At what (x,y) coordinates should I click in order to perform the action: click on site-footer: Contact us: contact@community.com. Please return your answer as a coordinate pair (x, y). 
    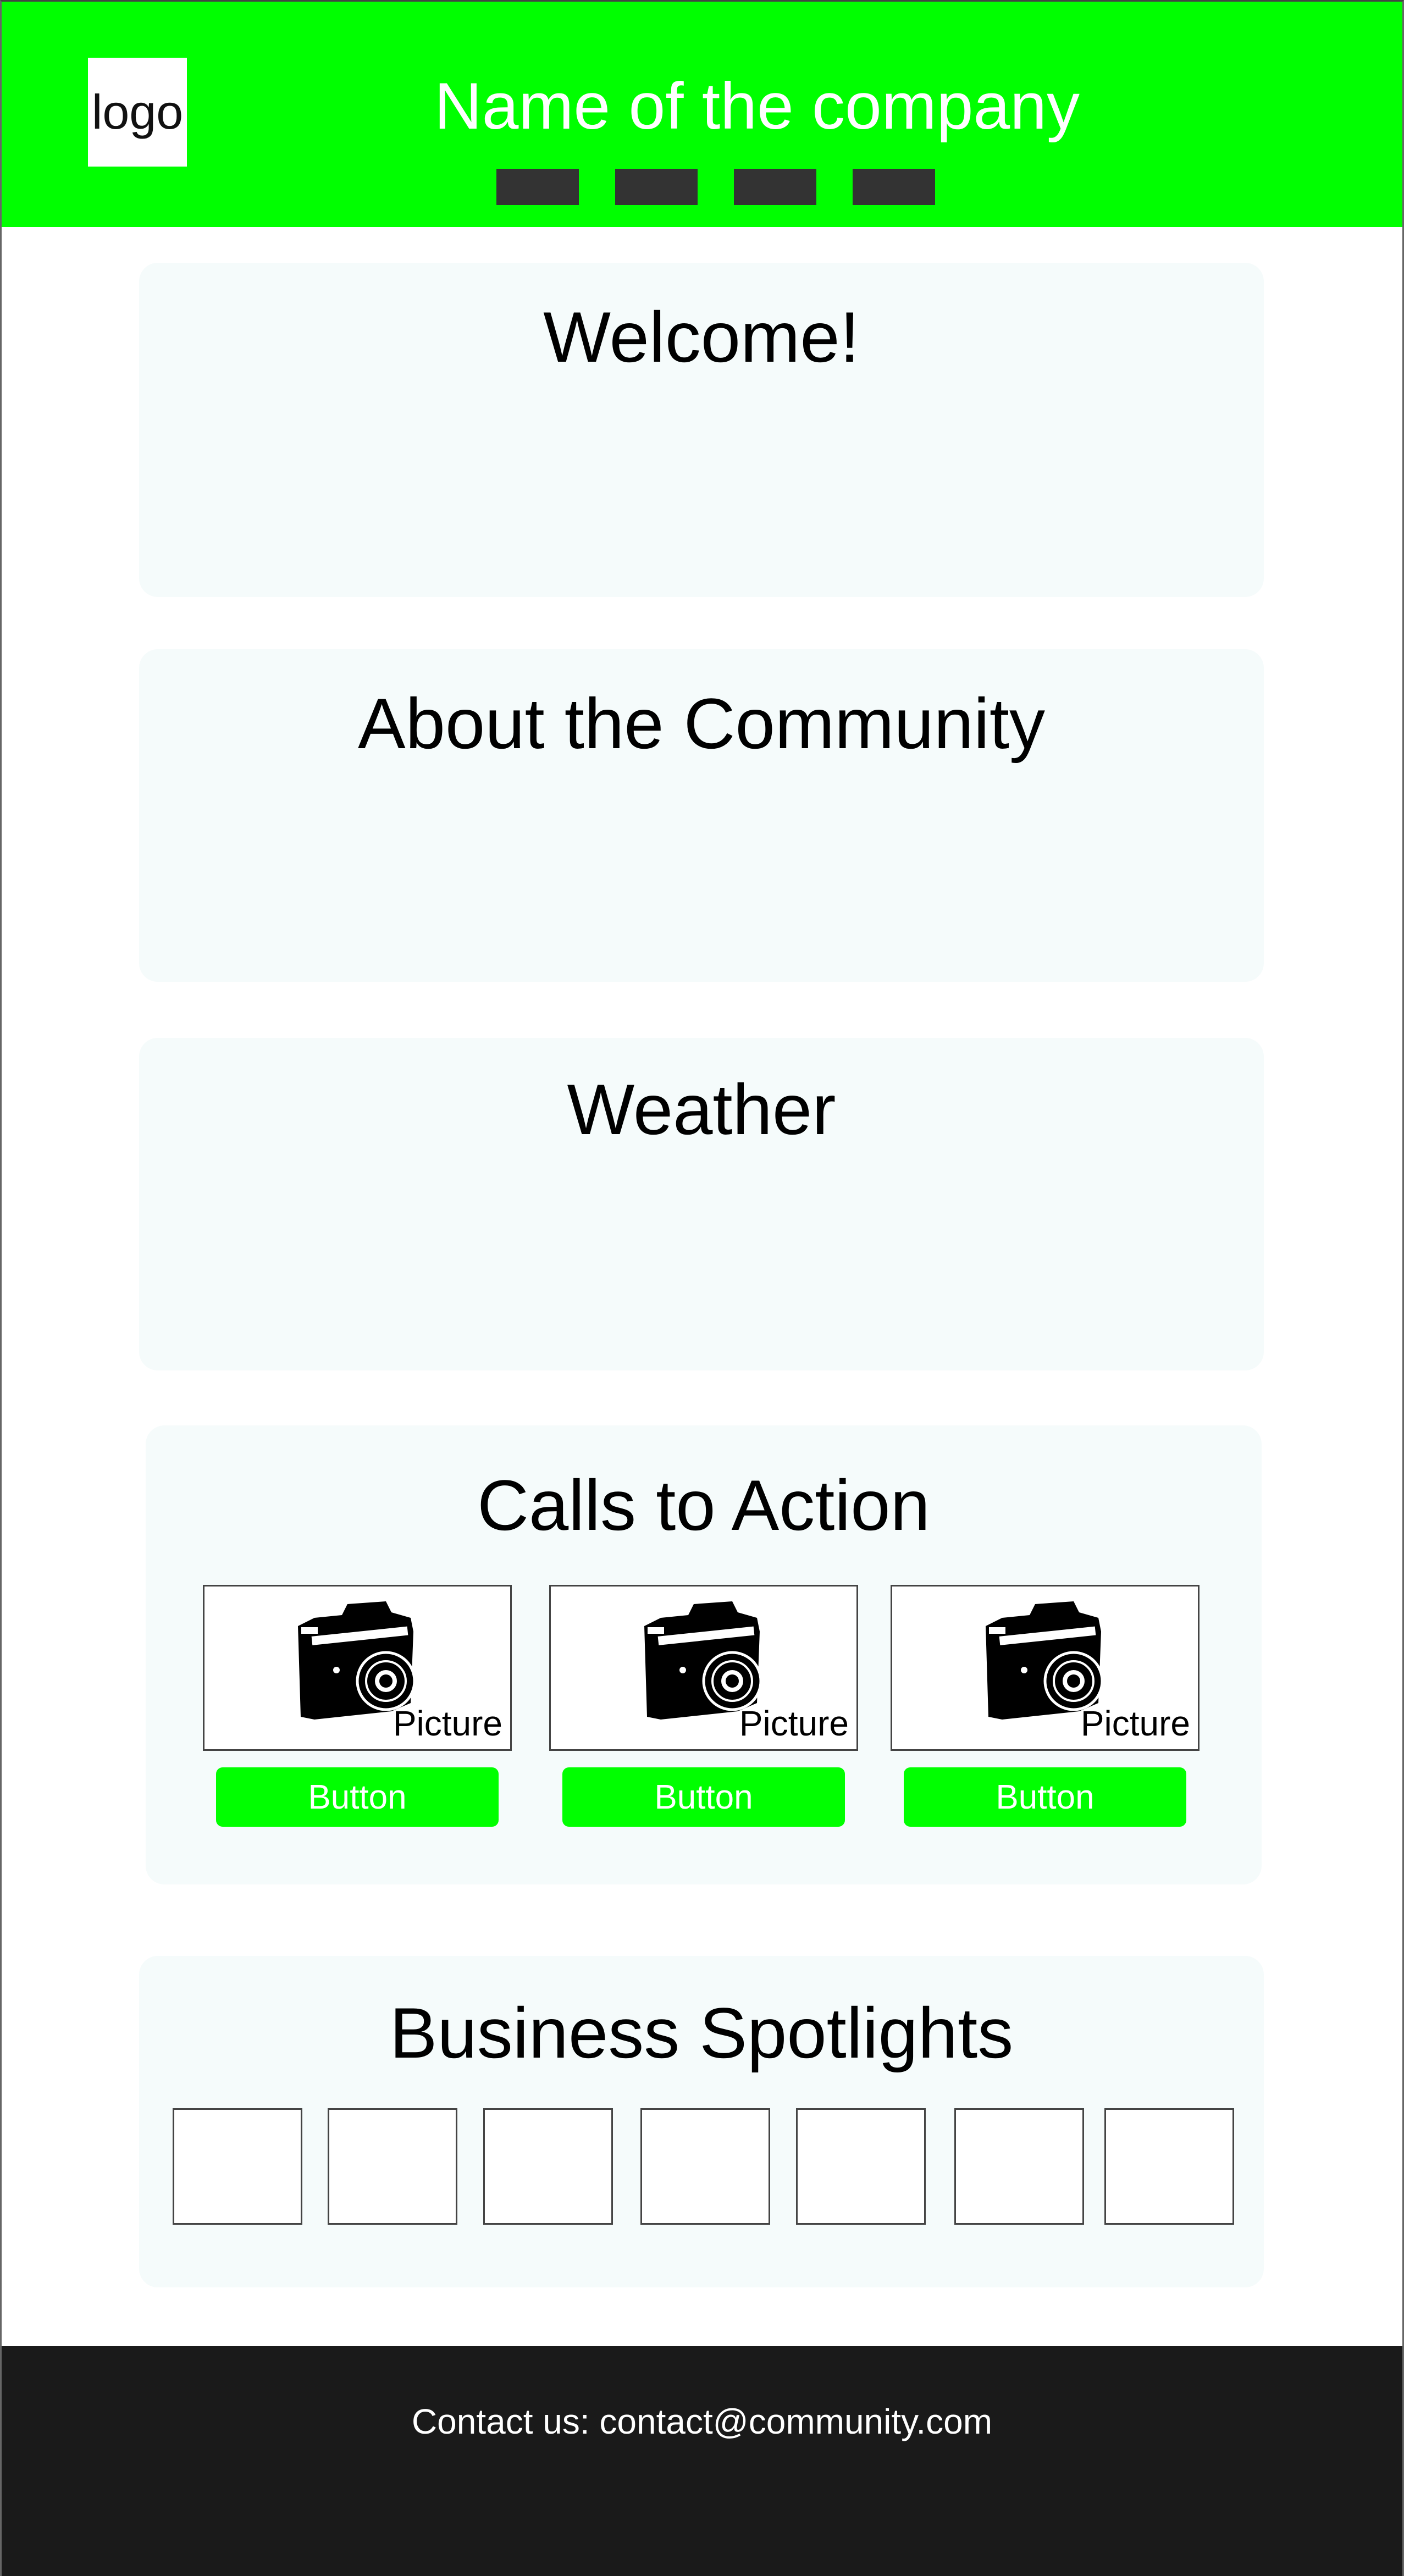
    Looking at the image, I should click on (702, 2461).